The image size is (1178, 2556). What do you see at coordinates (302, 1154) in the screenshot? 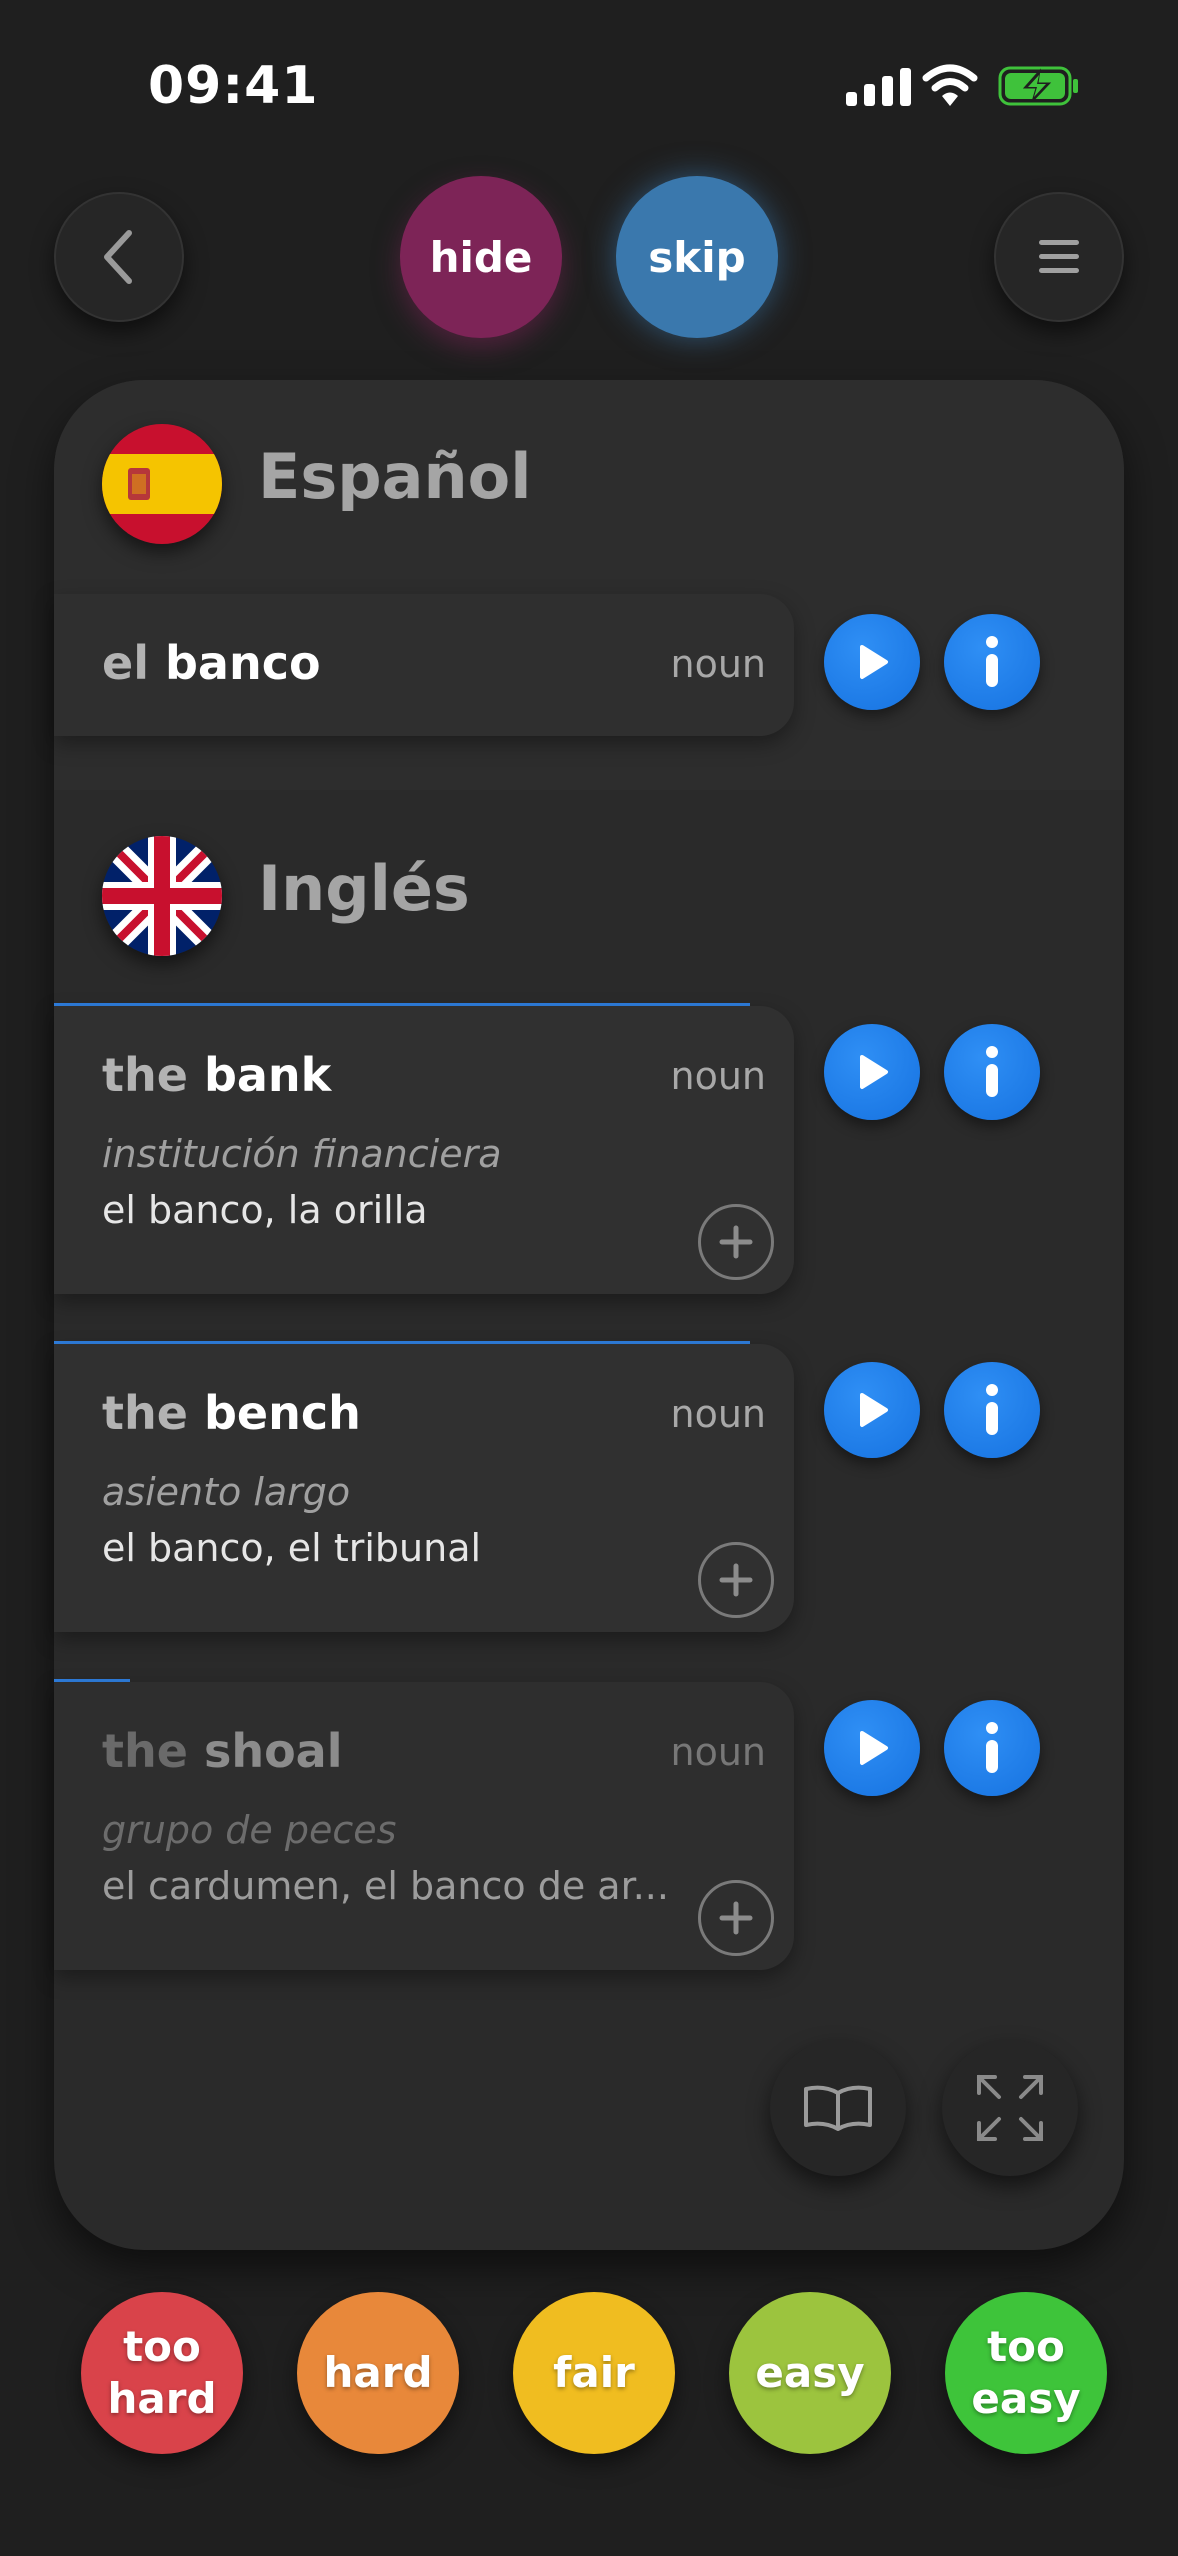
I see `entry-definition: institución financiera` at bounding box center [302, 1154].